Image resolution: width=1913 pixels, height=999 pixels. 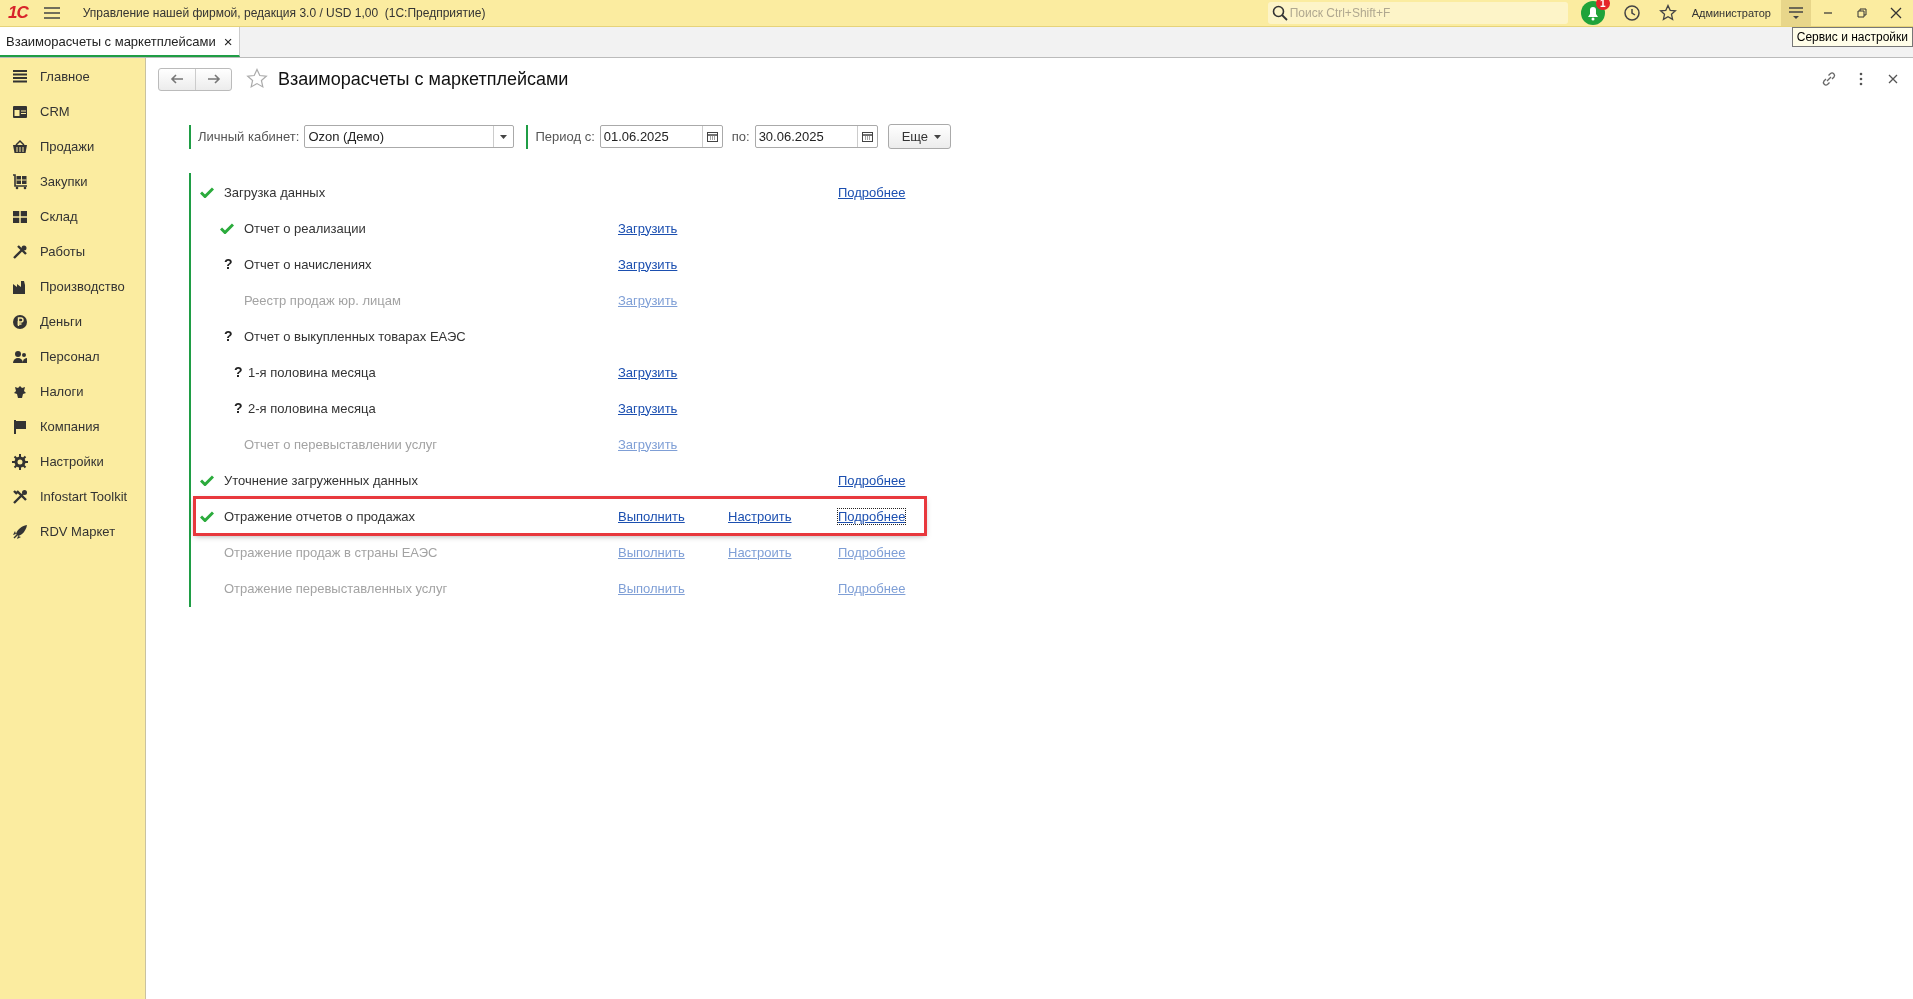 What do you see at coordinates (20, 286) in the screenshot?
I see `factory-icon` at bounding box center [20, 286].